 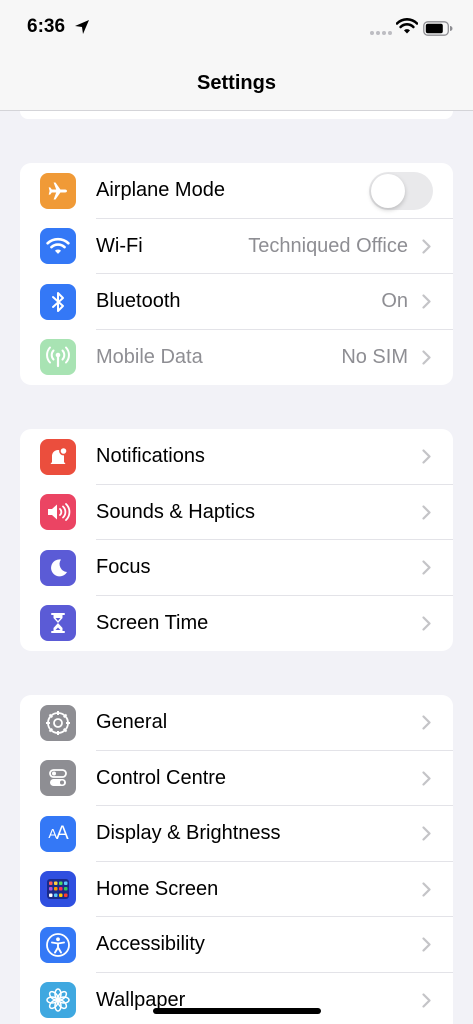 What do you see at coordinates (236, 889) in the screenshot?
I see `row-home-screen: Home Screen` at bounding box center [236, 889].